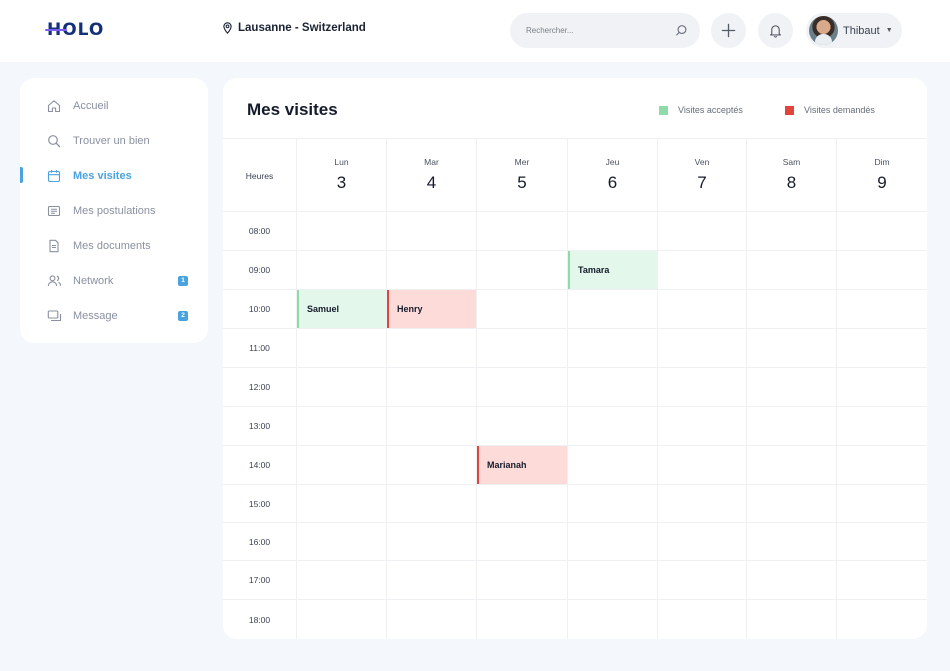  Describe the element at coordinates (701, 110) in the screenshot. I see `legend-accepted: Visites acceptés` at that location.